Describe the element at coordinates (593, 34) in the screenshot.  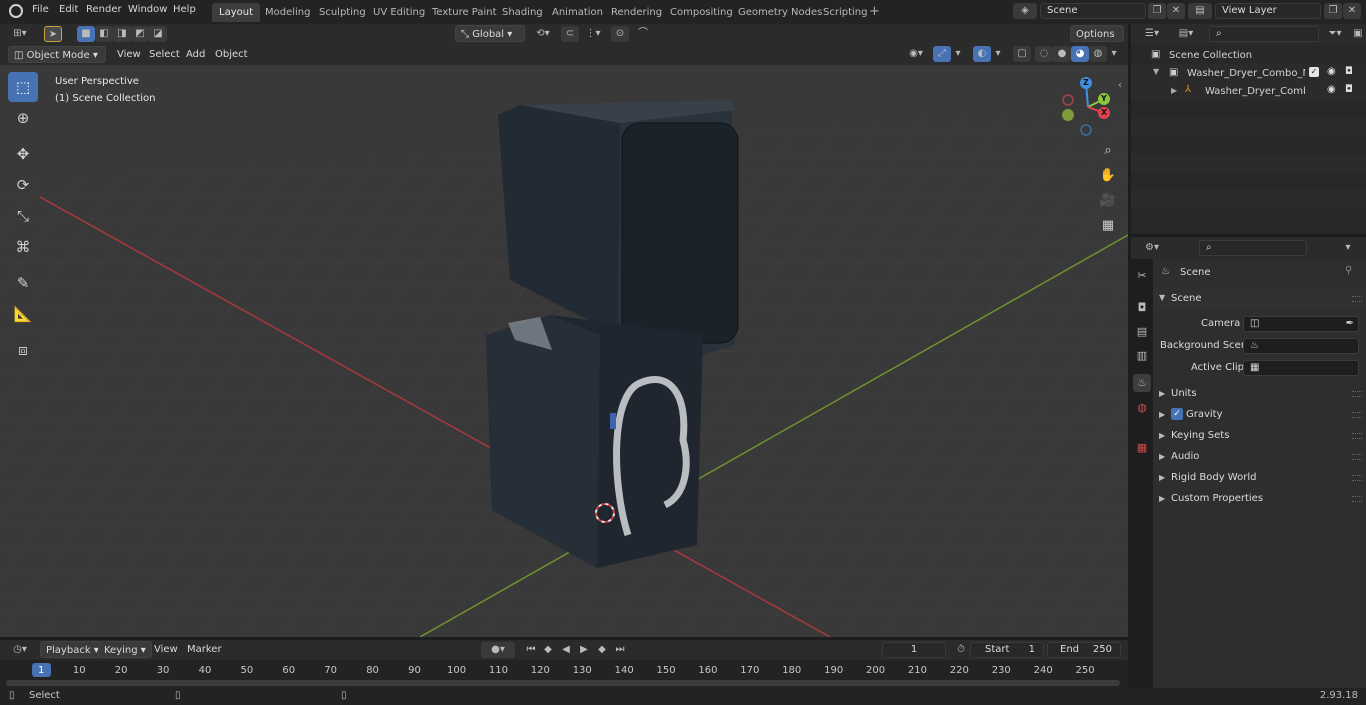
I see `snap-target-icon: ⋮▾` at that location.